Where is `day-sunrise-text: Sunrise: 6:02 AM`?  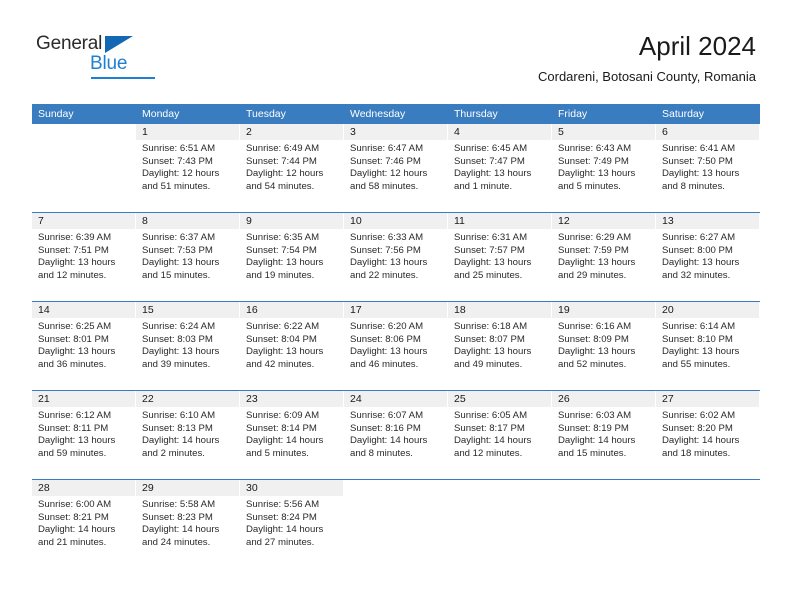
day-sunrise-text: Sunrise: 6:02 AM is located at coordinates (699, 415).